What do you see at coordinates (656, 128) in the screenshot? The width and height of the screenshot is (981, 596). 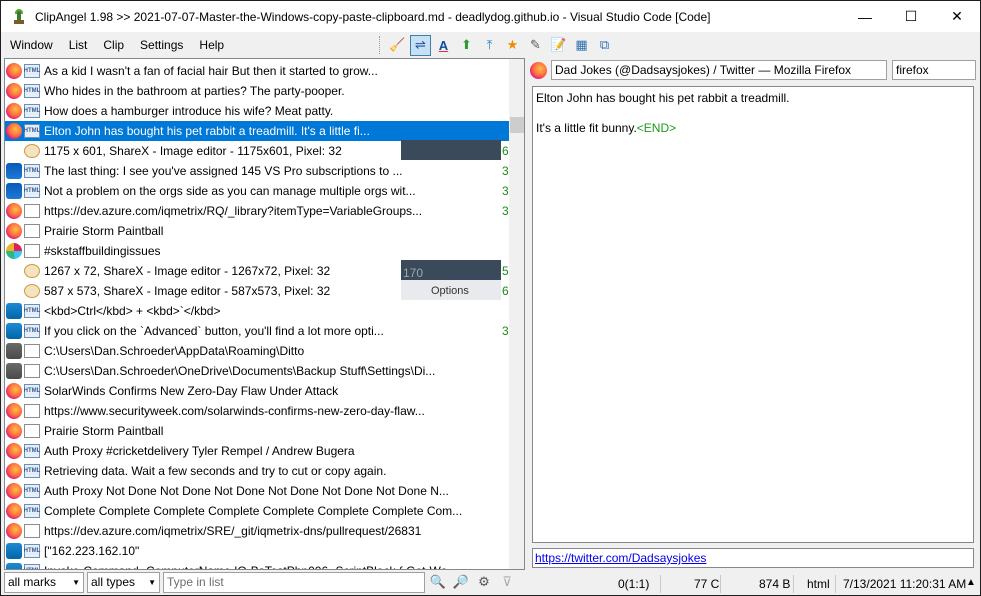 I see `end-marker: <END>` at bounding box center [656, 128].